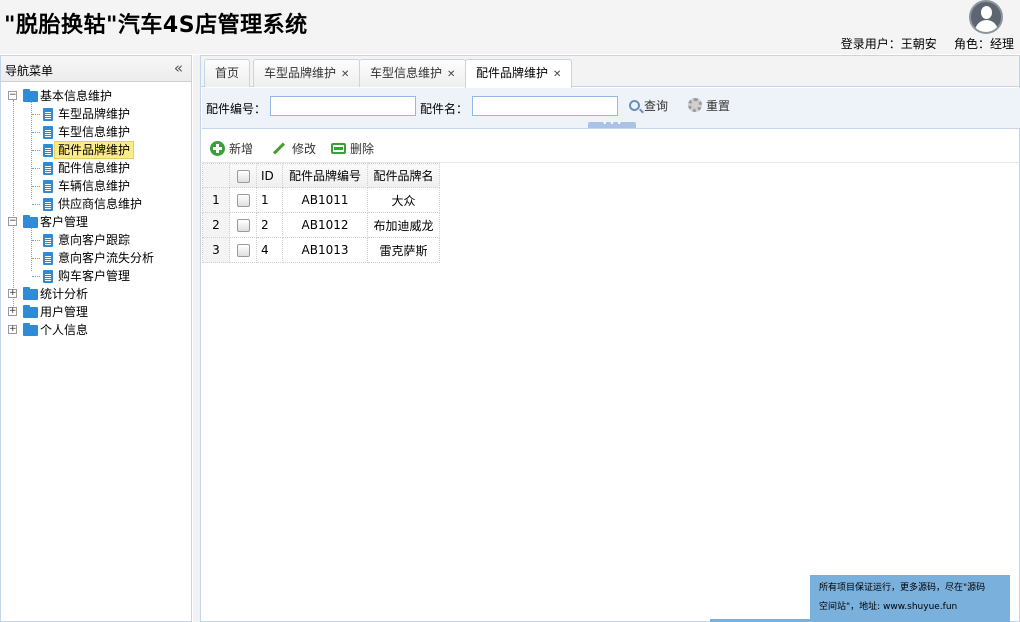 This screenshot has width=1020, height=622. Describe the element at coordinates (325, 175) in the screenshot. I see `column-header-code: 配件品牌编号` at that location.